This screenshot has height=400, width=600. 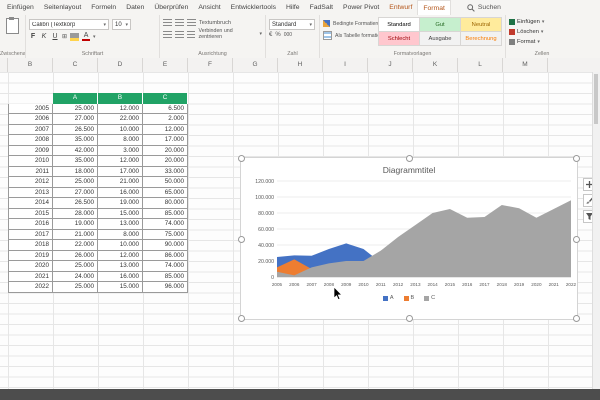 I want to click on underline-button: U, so click(x=55, y=36).